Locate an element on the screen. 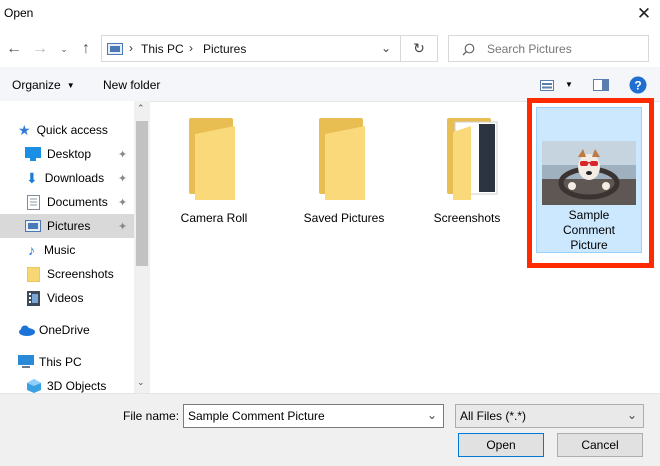  sidebar-item-label: OneDrive is located at coordinates (64, 330).